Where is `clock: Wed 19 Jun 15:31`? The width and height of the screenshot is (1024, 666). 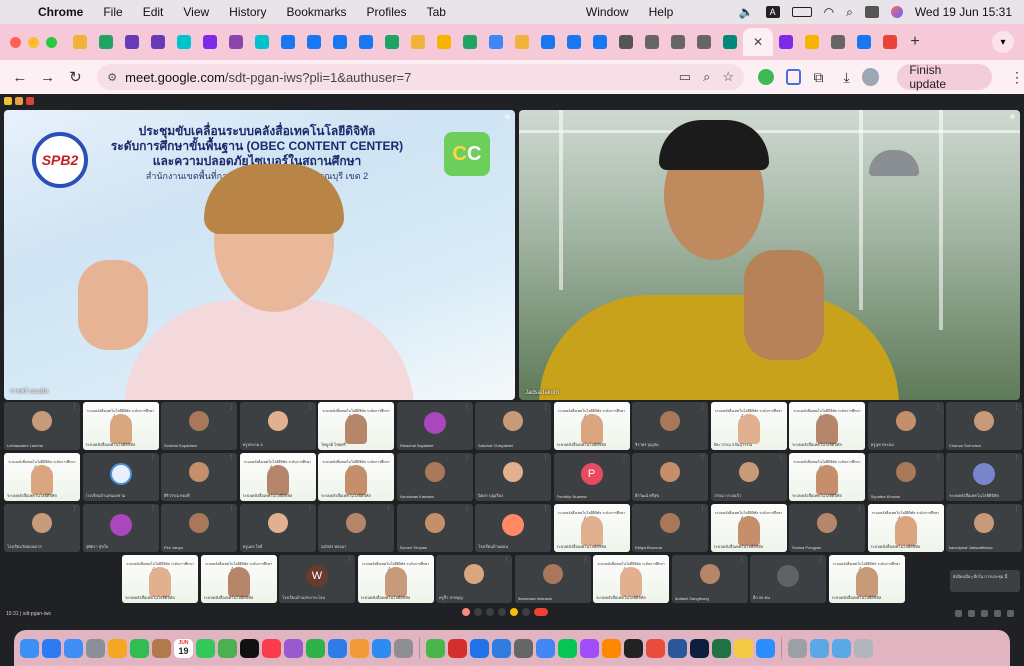
clock: Wed 19 Jun 15:31 is located at coordinates (963, 12).